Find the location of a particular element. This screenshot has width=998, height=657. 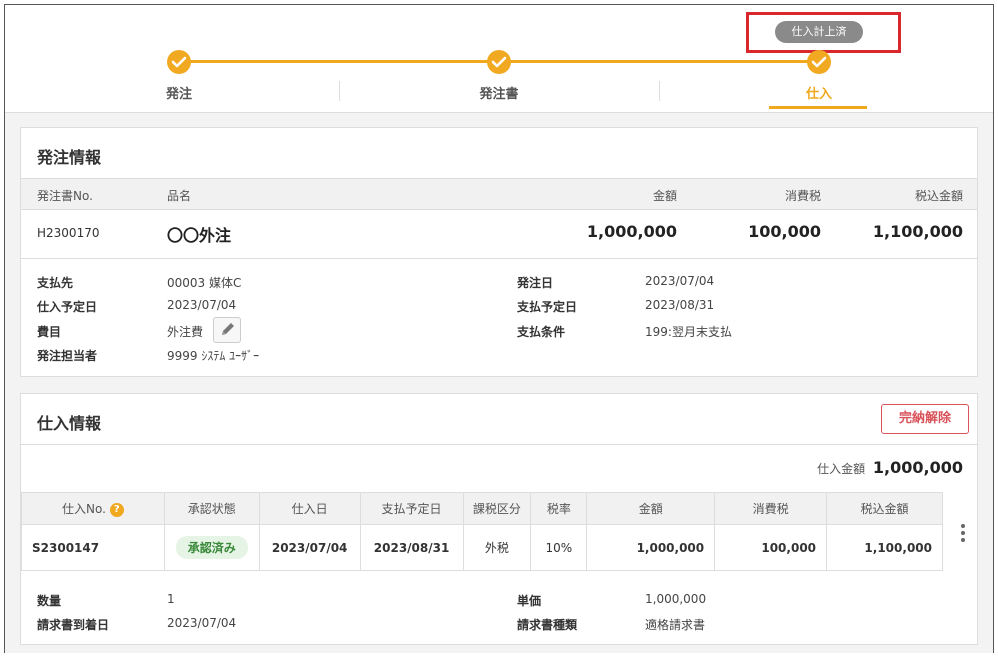

approval-status-cell: 承認済み is located at coordinates (211, 547).